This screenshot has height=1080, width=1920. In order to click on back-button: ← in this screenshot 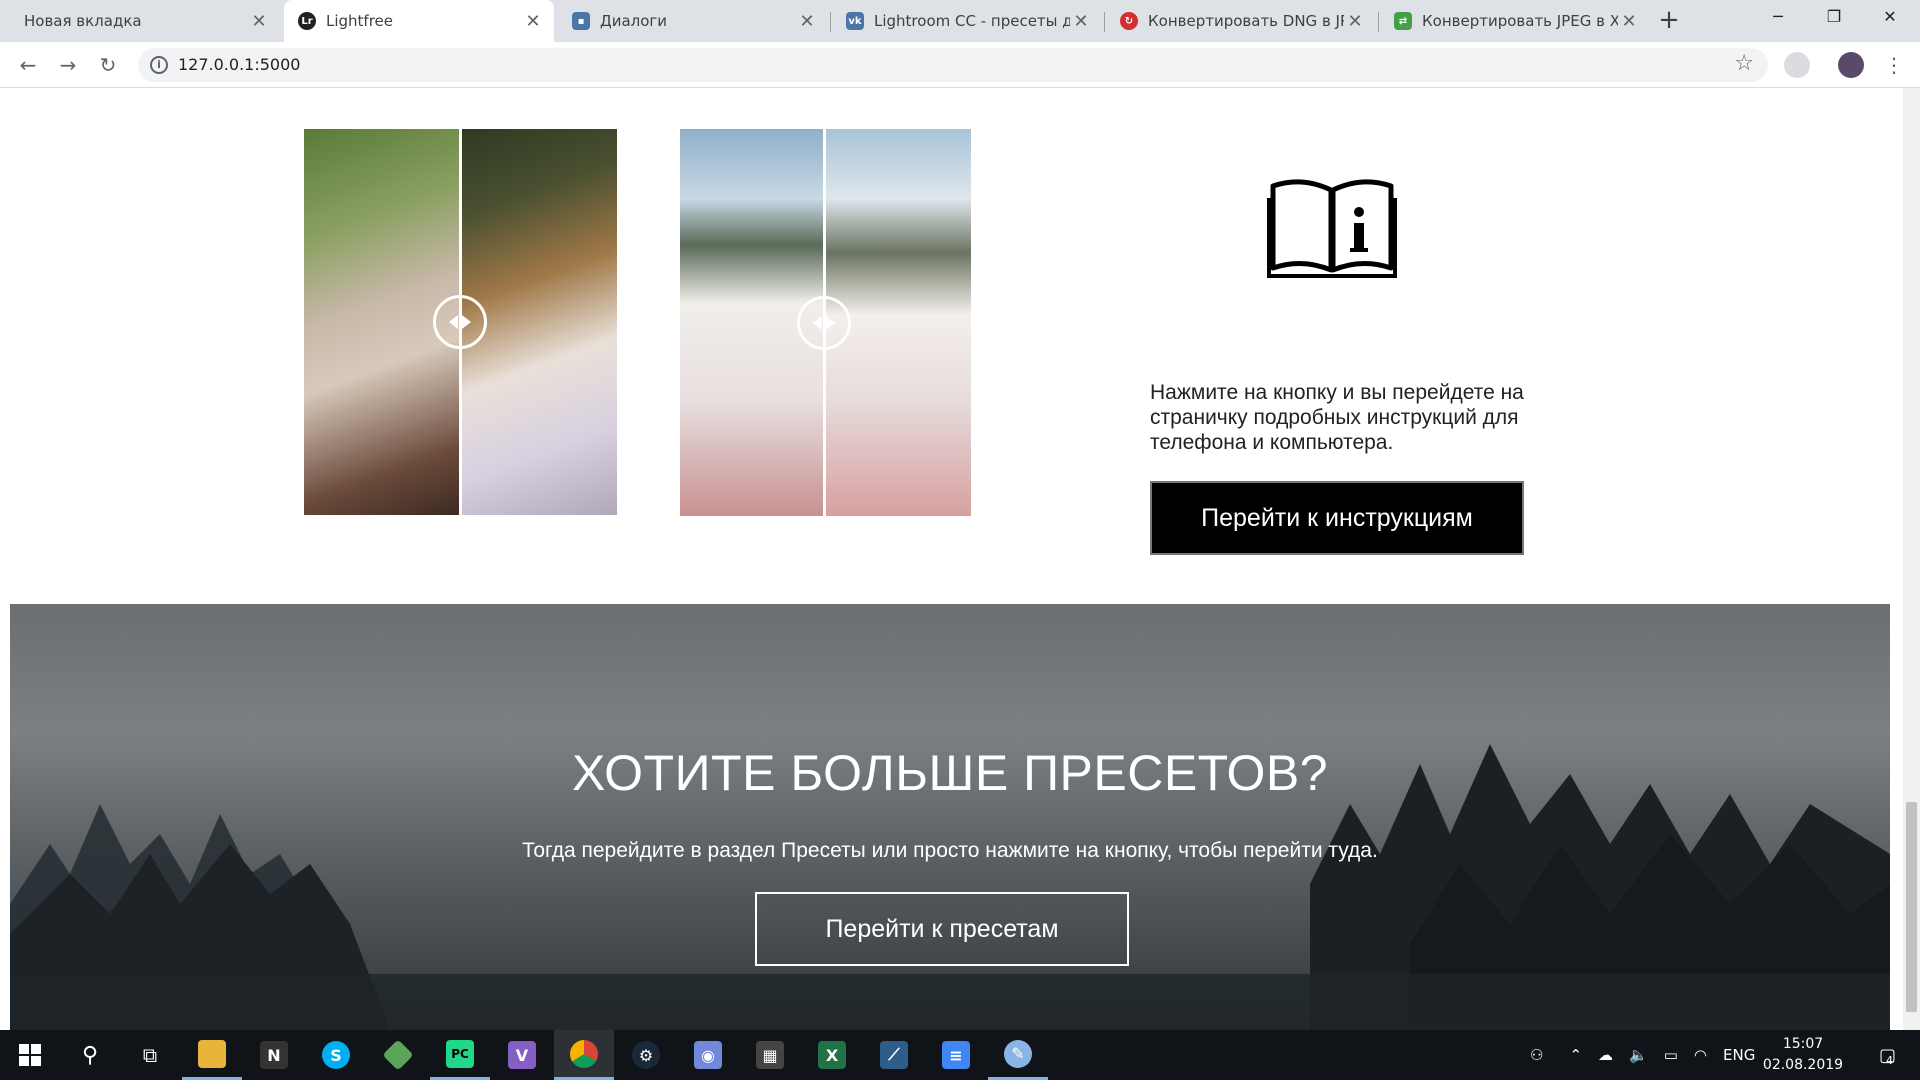, I will do `click(28, 65)`.